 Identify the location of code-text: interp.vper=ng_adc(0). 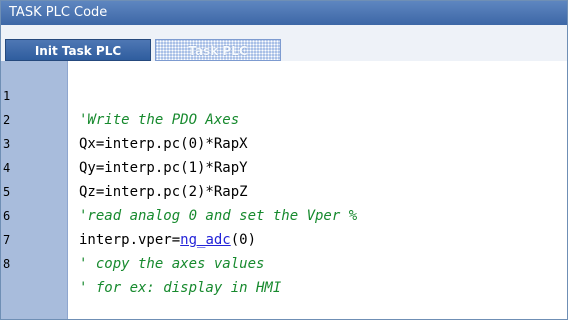
(167, 240).